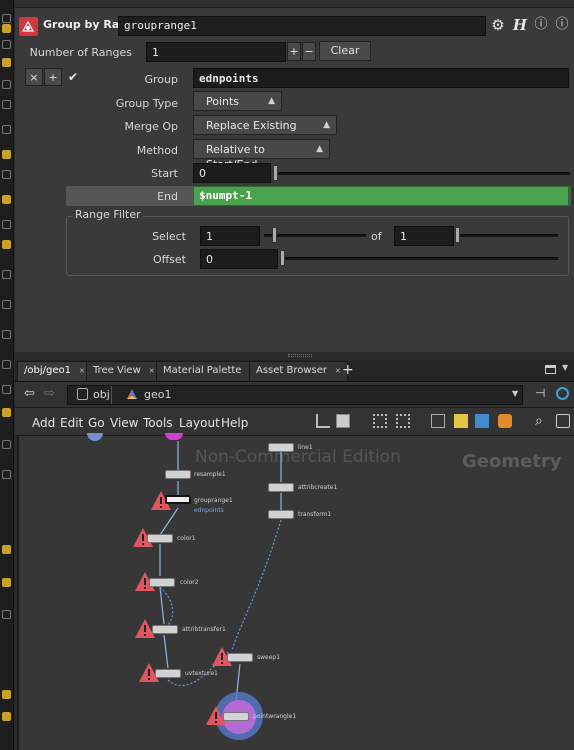 The height and width of the screenshot is (750, 574). Describe the element at coordinates (165, 629) in the screenshot. I see `node-attribtransfer1` at that location.